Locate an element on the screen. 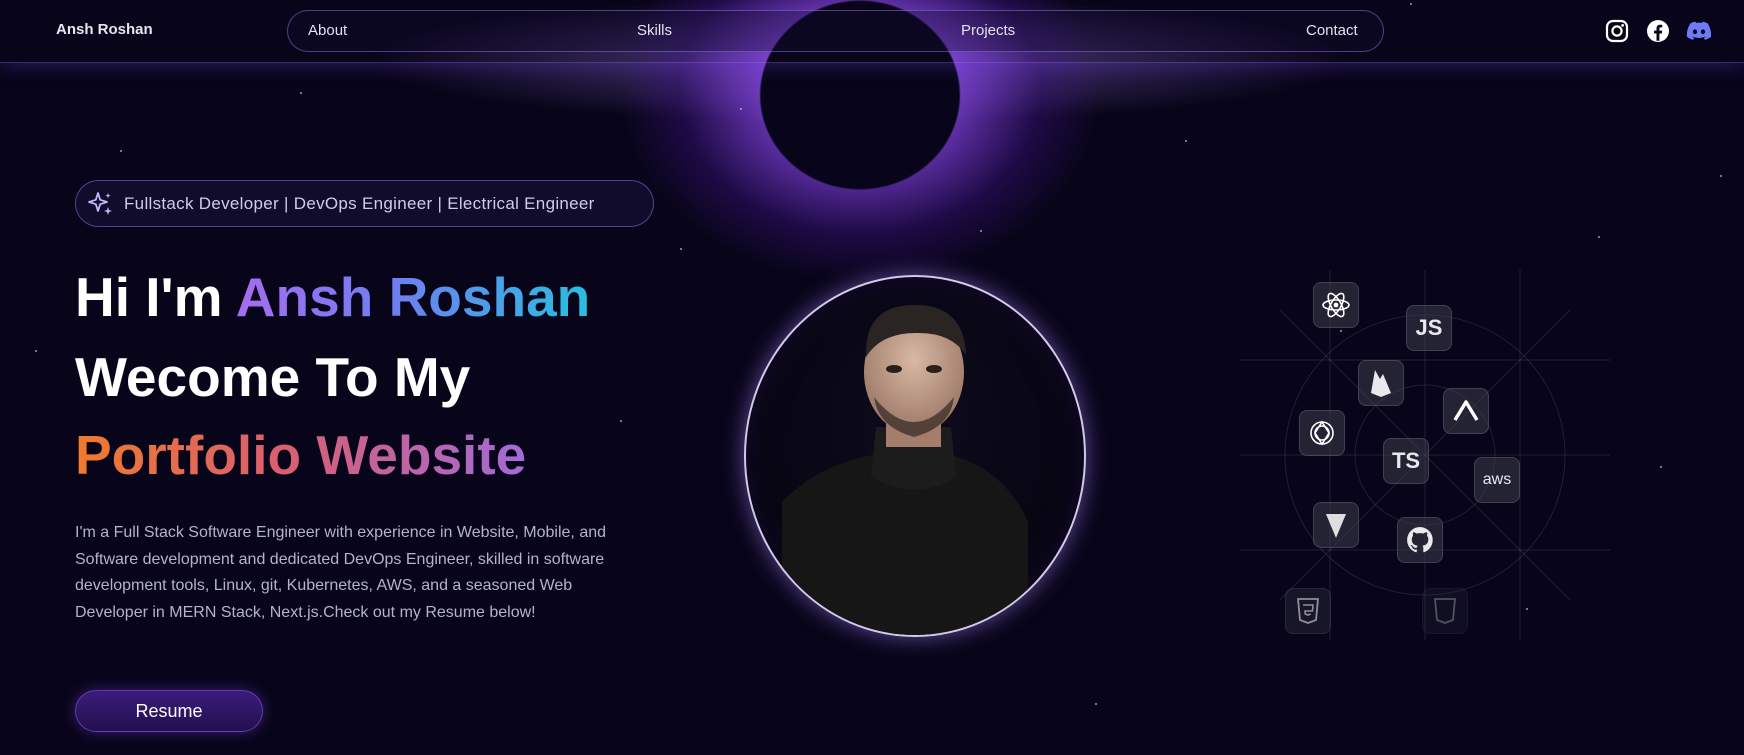 This screenshot has height=755, width=1744. profile-portrait is located at coordinates (905, 469).